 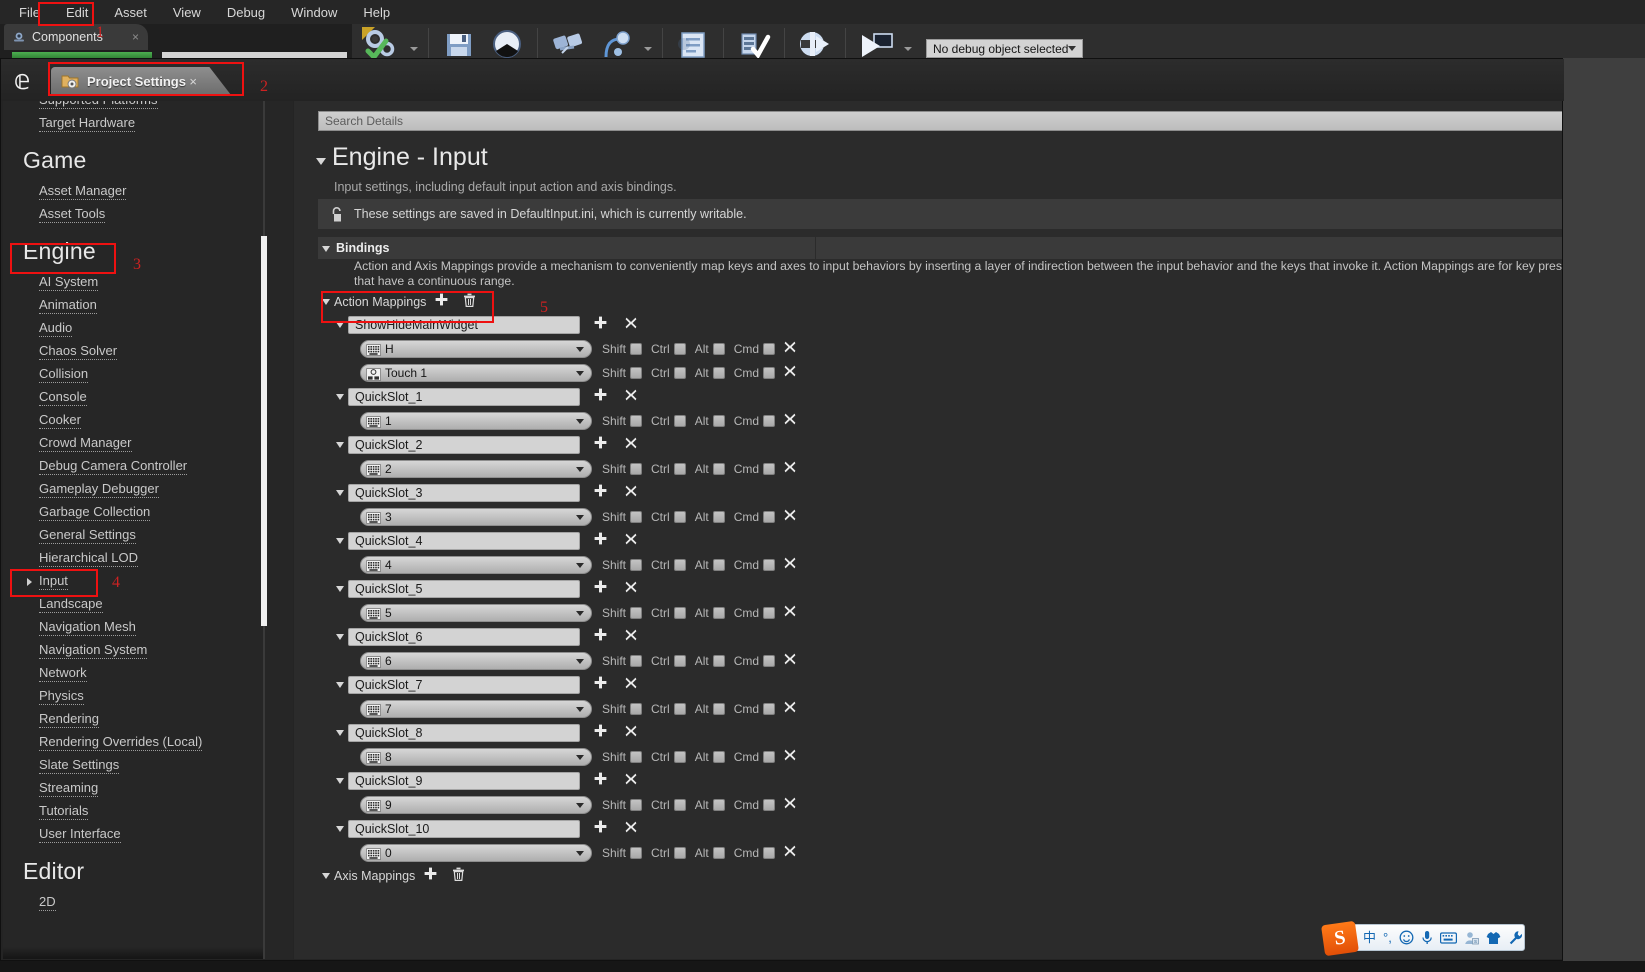 What do you see at coordinates (693, 44) in the screenshot?
I see `class-defaults-icon` at bounding box center [693, 44].